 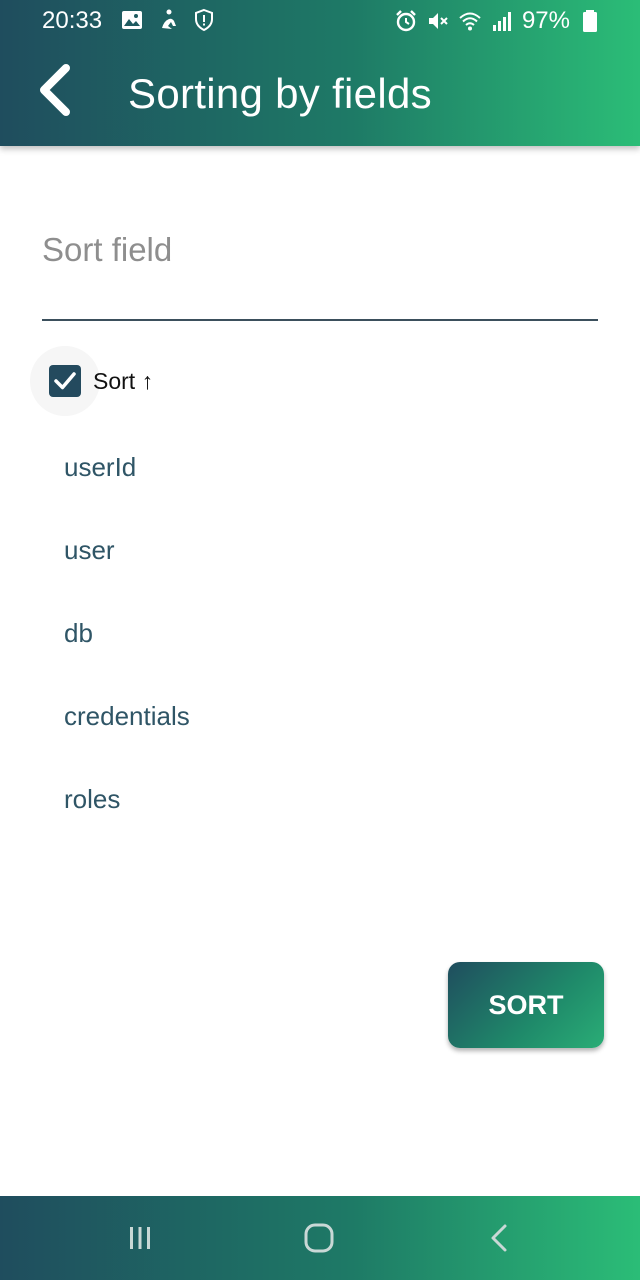 I want to click on battery-percent: 97%, so click(x=545, y=20).